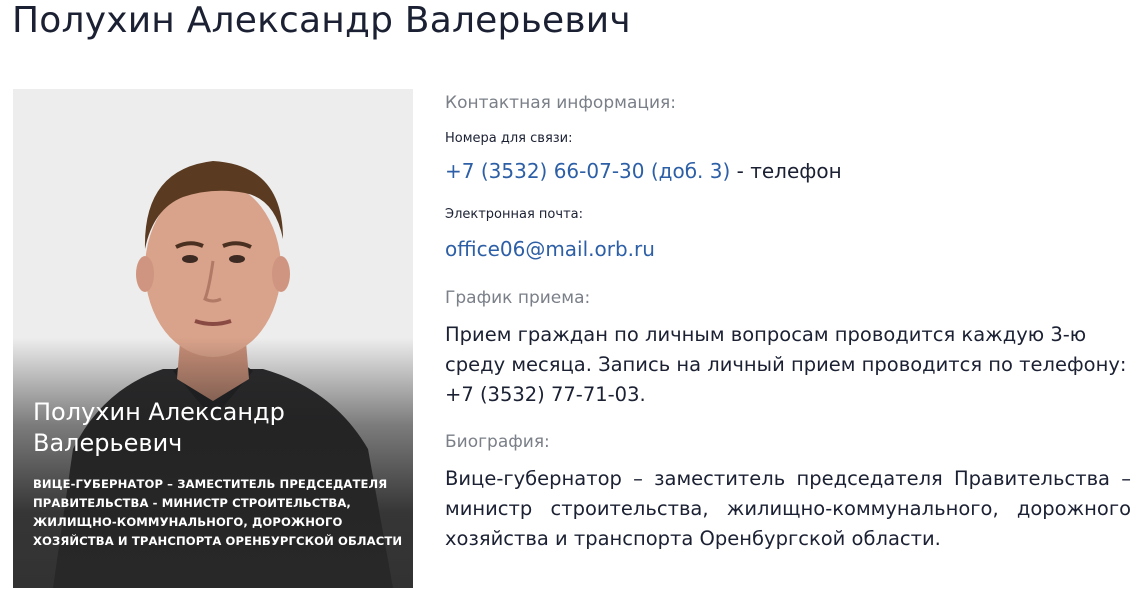 This screenshot has width=1140, height=590. Describe the element at coordinates (587, 171) in the screenshot. I see `phone-link: +7 (3532) 66-07-30 (доб. 3)` at that location.